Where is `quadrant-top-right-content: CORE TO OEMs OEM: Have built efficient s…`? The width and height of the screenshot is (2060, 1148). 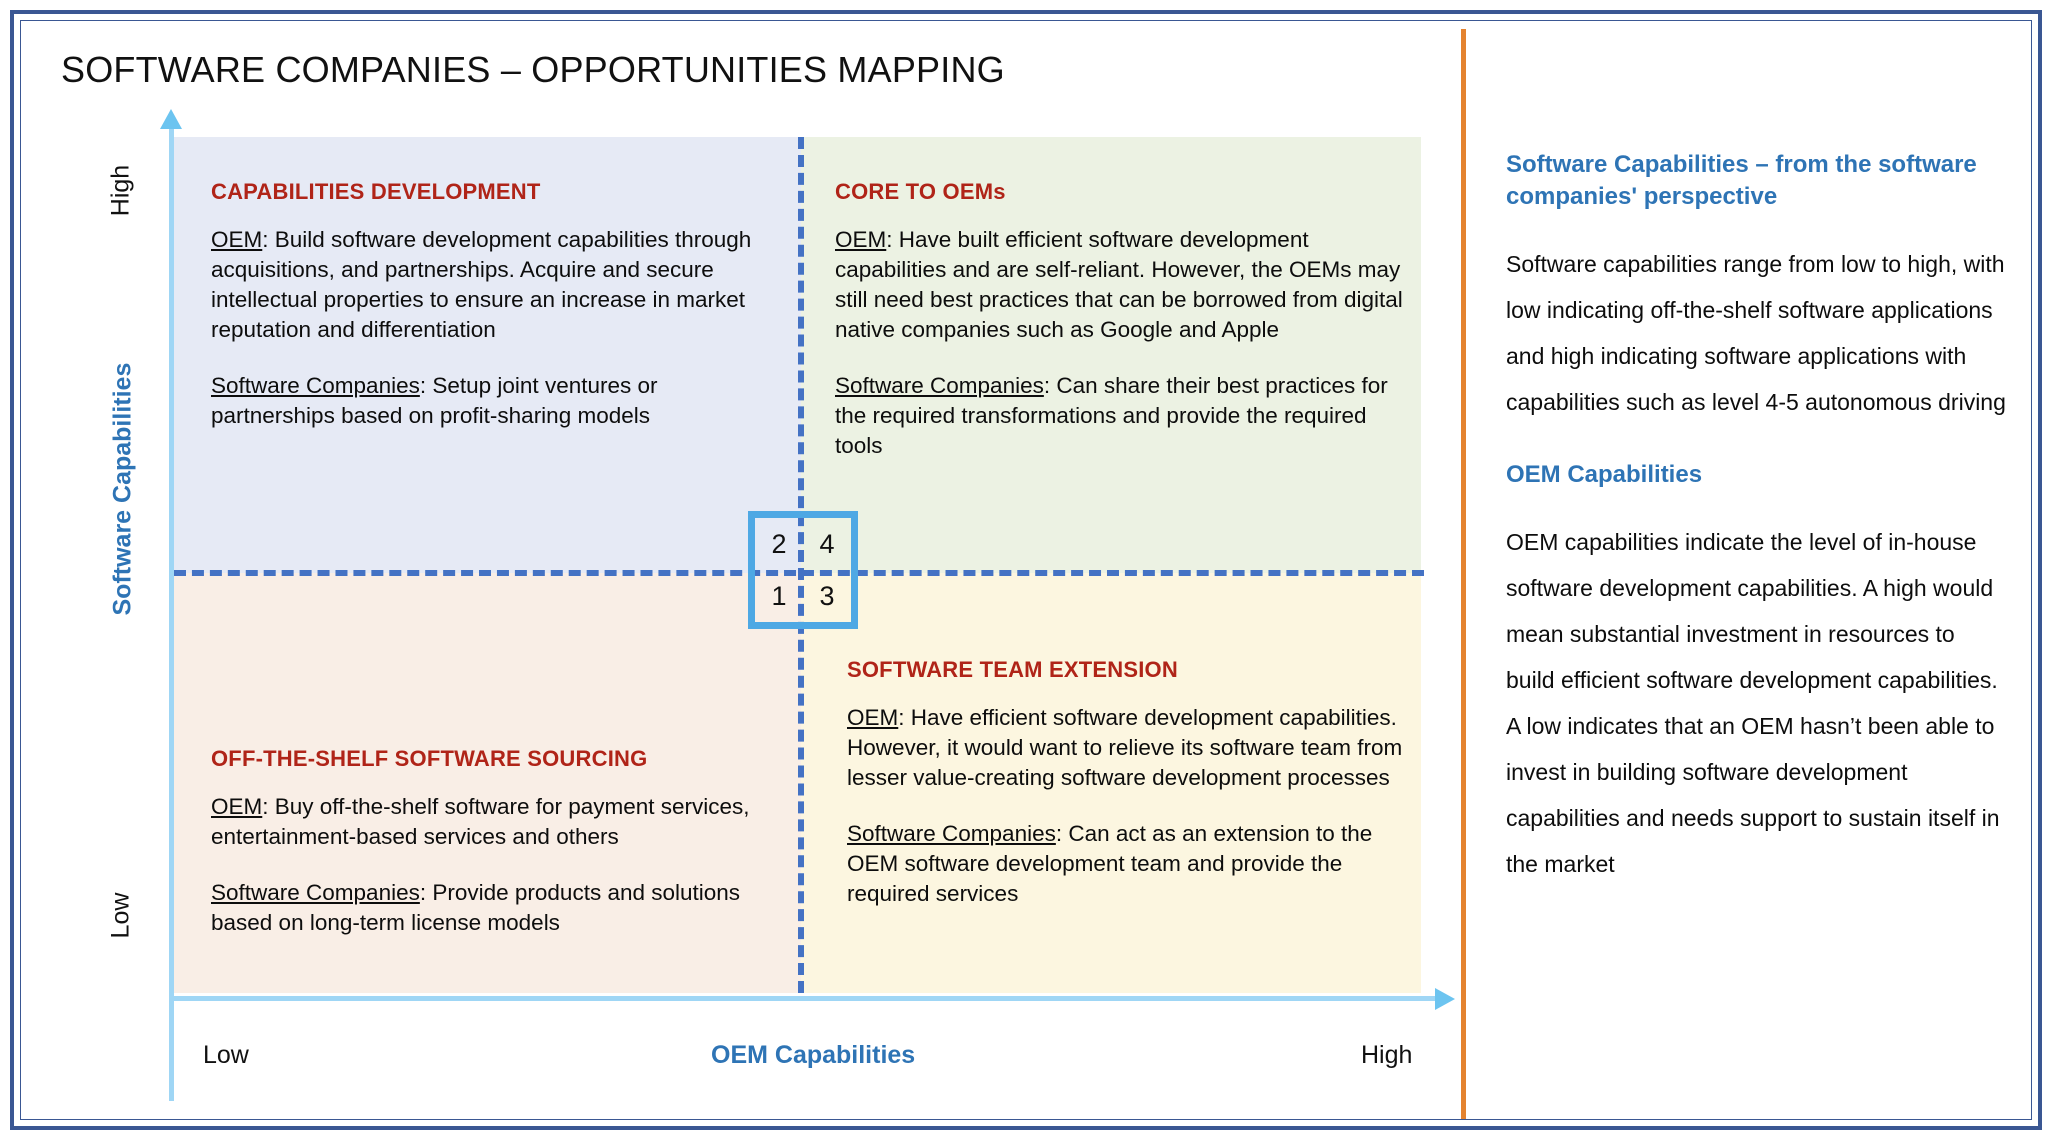 quadrant-top-right-content: CORE TO OEMs OEM: Have built efficient s… is located at coordinates (1120, 320).